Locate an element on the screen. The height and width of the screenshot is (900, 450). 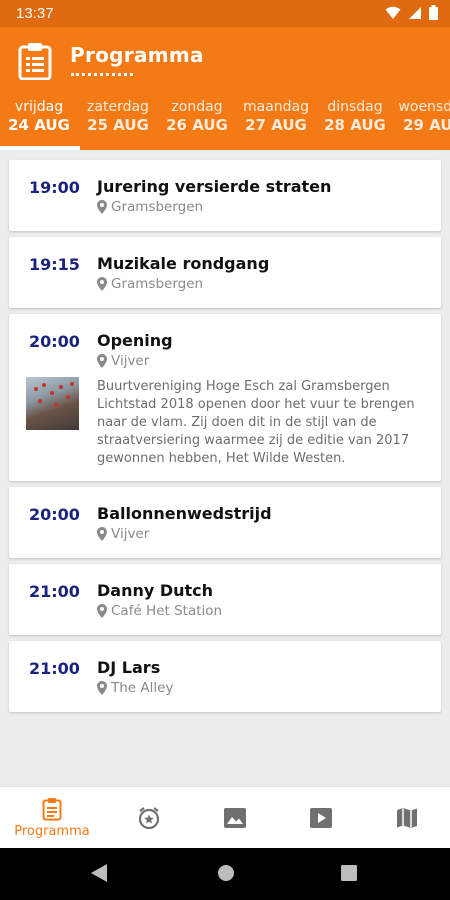
tab-zaterdag: zaterdag 25 AUG is located at coordinates (118, 116).